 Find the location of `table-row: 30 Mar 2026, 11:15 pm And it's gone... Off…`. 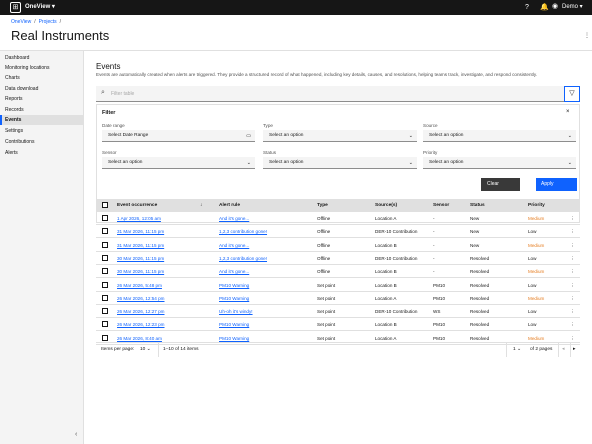

table-row: 30 Mar 2026, 11:15 pm And it's gone... Off… is located at coordinates (338, 272).